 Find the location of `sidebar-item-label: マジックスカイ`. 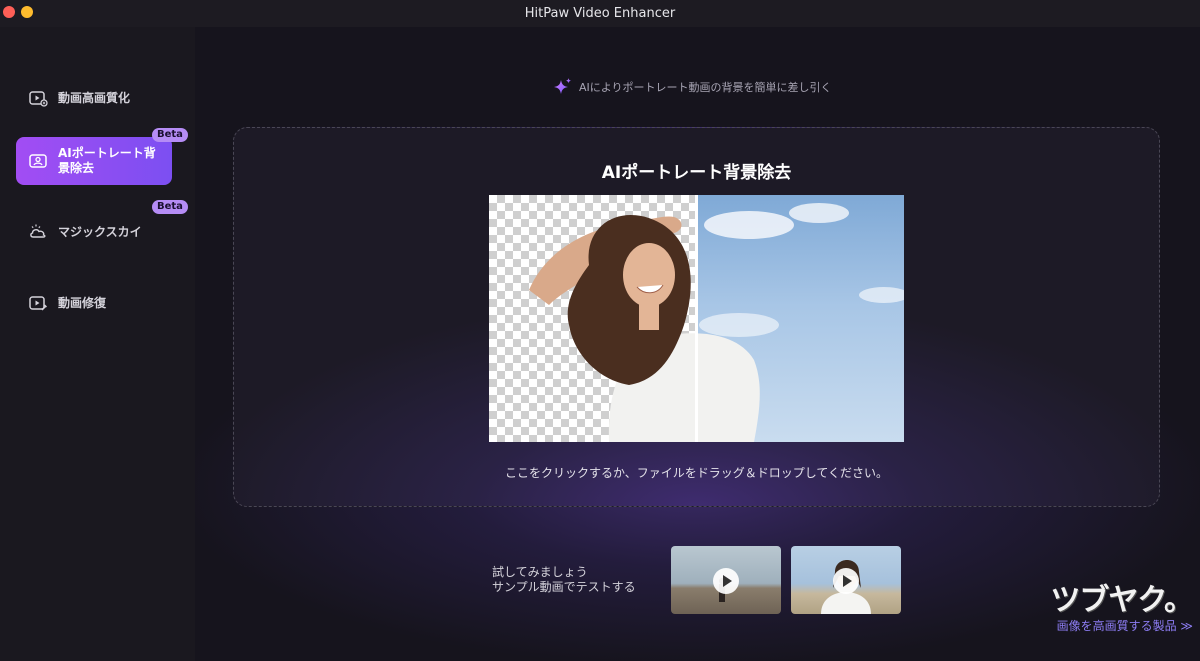

sidebar-item-label: マジックスカイ is located at coordinates (100, 231).